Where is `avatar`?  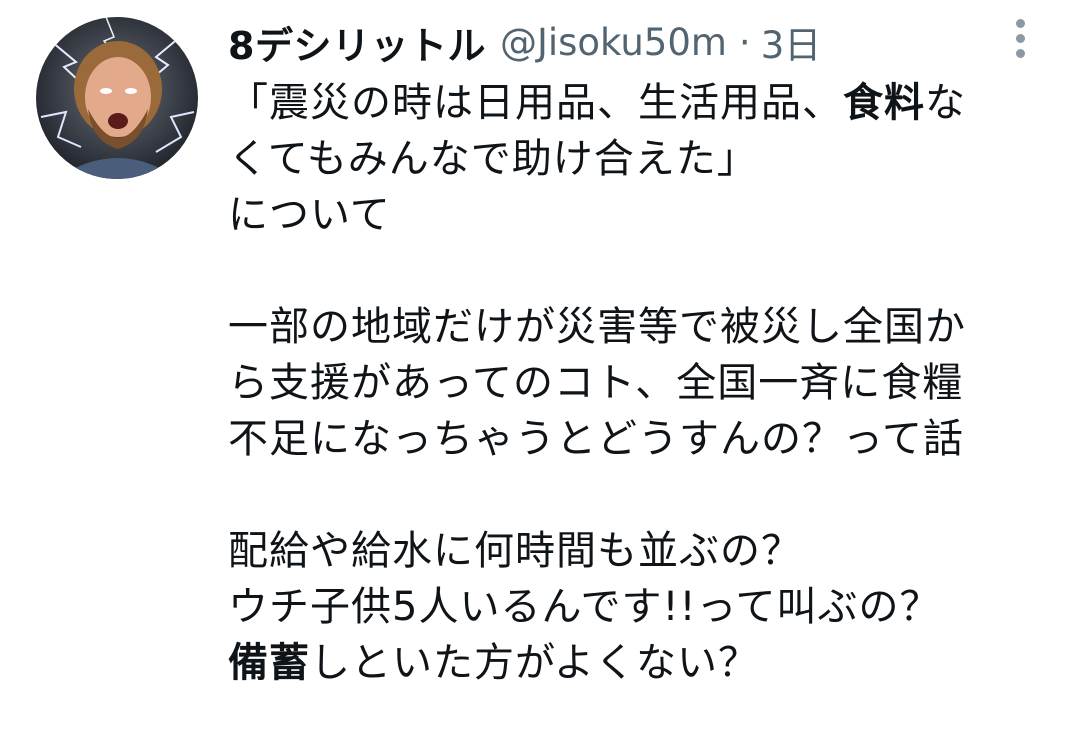 avatar is located at coordinates (117, 98).